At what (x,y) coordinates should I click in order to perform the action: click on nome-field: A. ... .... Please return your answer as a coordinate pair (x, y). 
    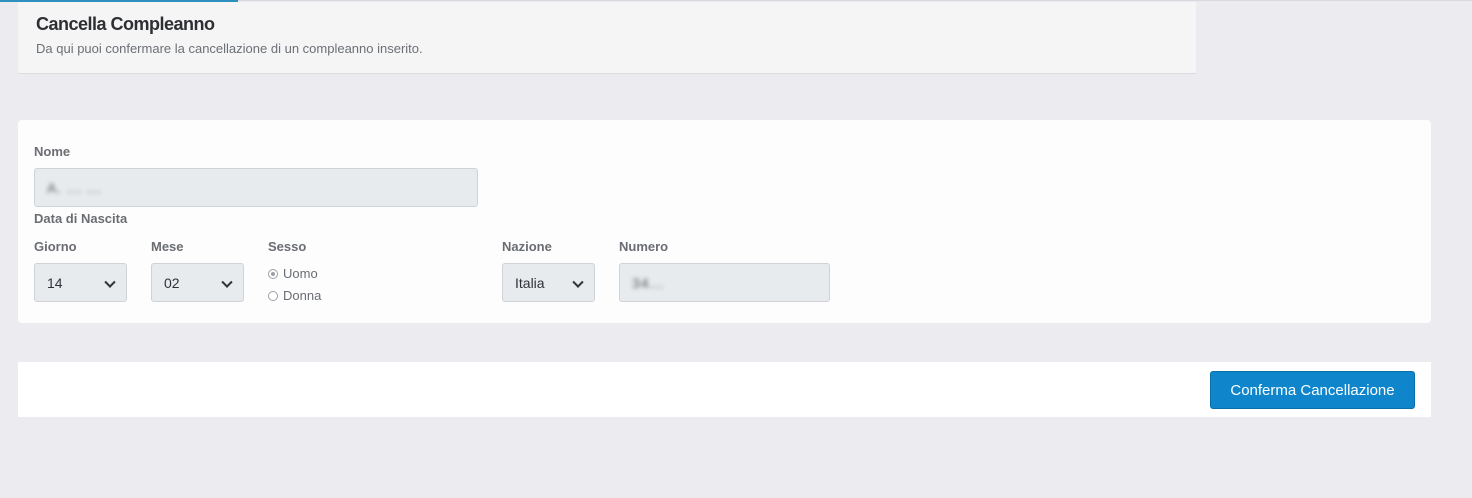
    Looking at the image, I should click on (256, 187).